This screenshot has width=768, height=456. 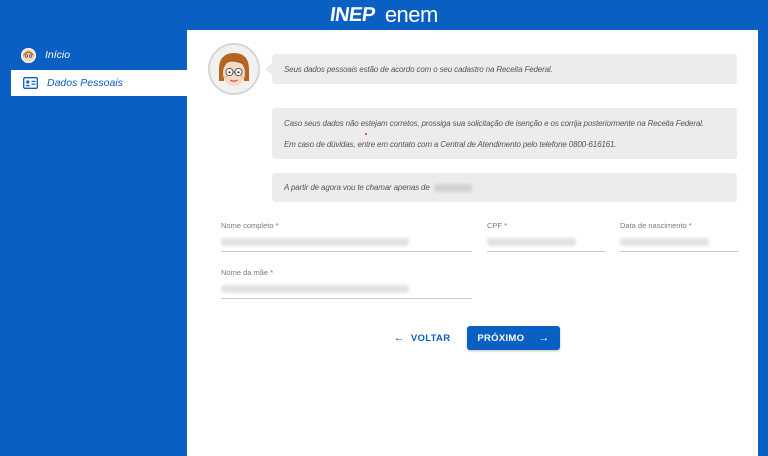 What do you see at coordinates (30, 83) in the screenshot?
I see `id-card-icon` at bounding box center [30, 83].